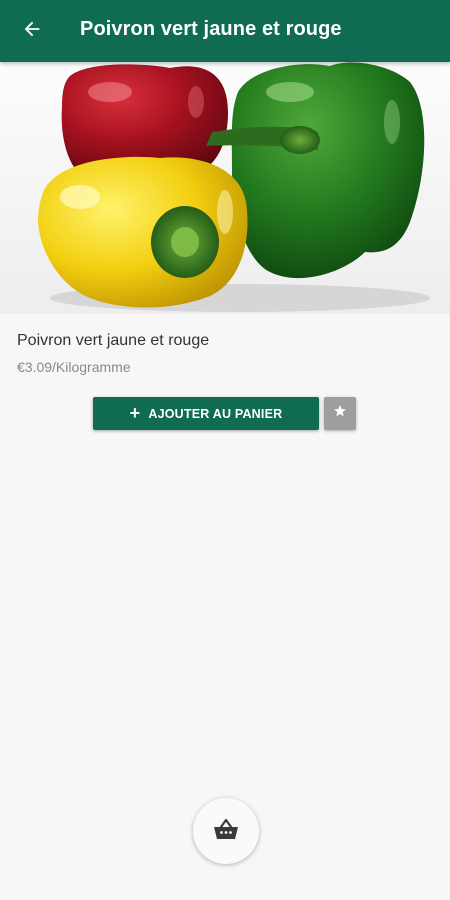 This screenshot has width=450, height=900. Describe the element at coordinates (211, 29) in the screenshot. I see `page-title: Poivron vert jaune et rouge` at that location.